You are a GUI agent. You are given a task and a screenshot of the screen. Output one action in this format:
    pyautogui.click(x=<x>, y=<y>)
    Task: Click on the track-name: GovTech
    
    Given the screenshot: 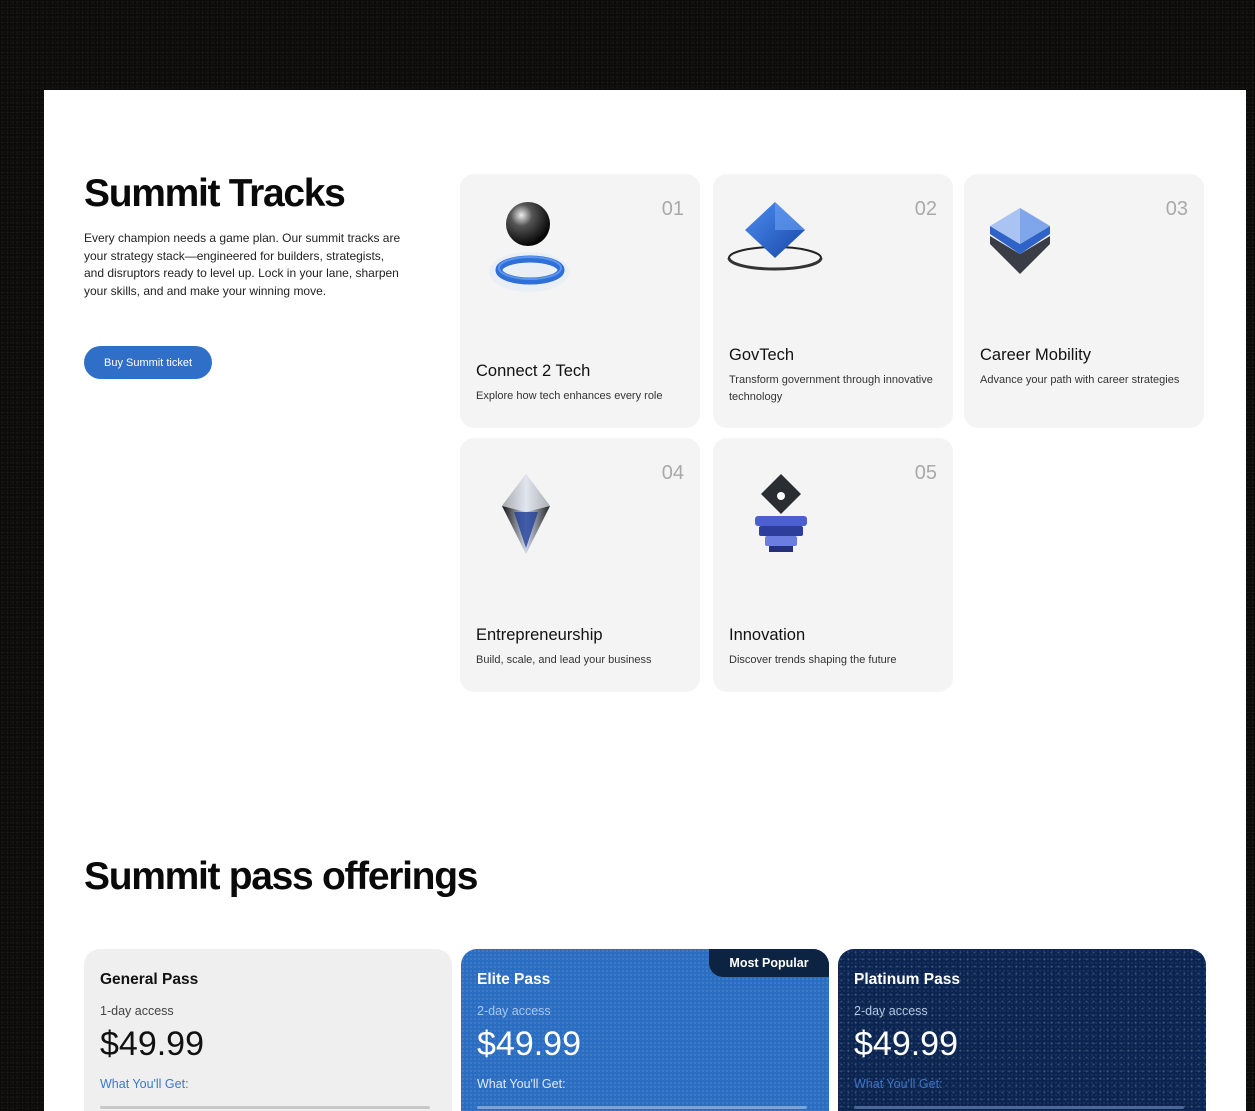 What is the action you would take?
    pyautogui.click(x=762, y=355)
    